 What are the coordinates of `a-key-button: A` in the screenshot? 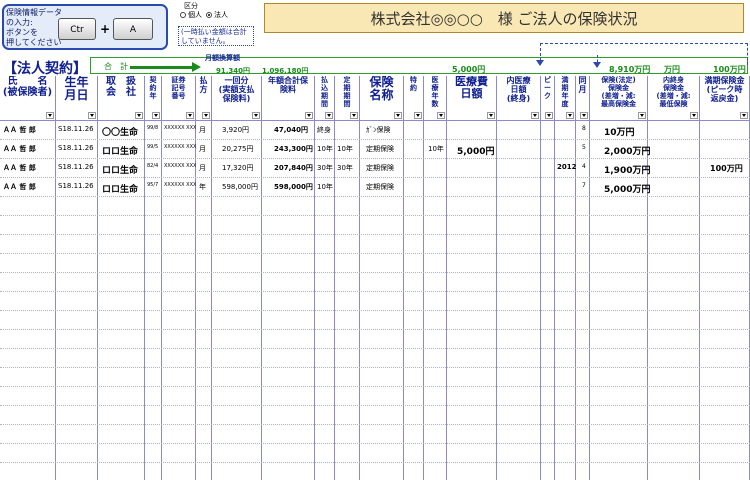 It's located at (133, 29).